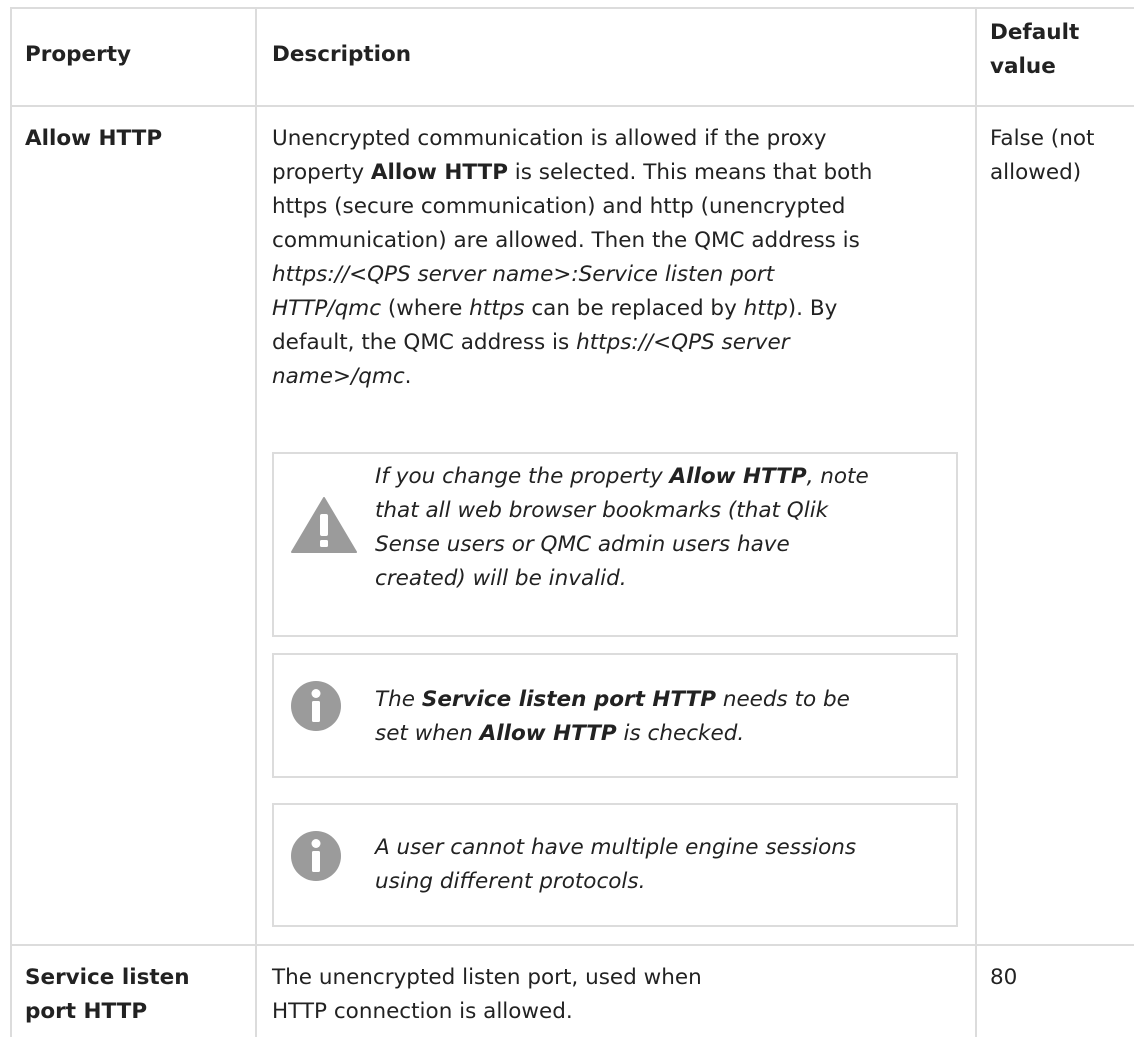  What do you see at coordinates (342, 54) in the screenshot?
I see `header-description: Description` at bounding box center [342, 54].